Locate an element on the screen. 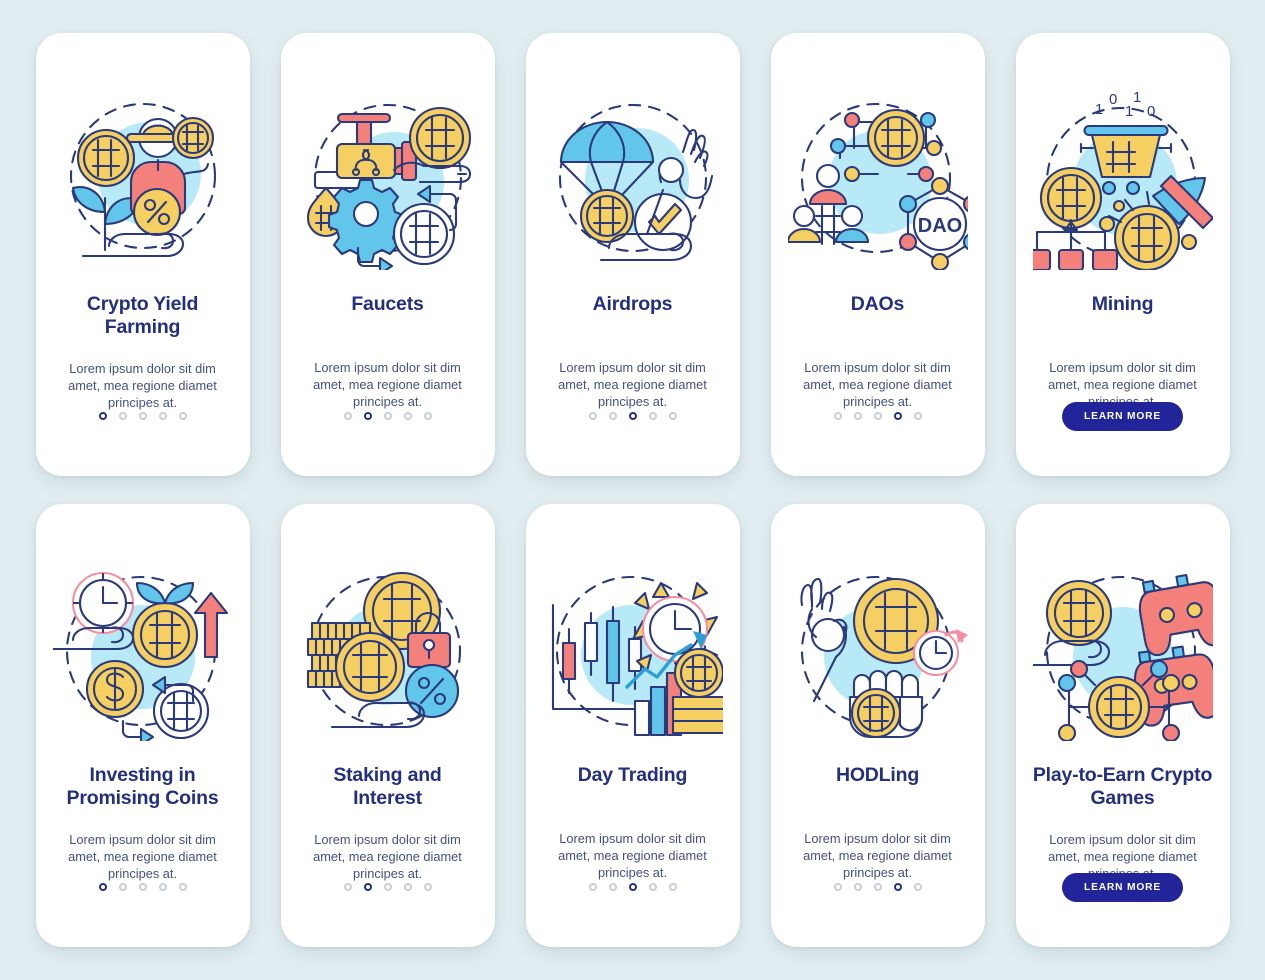  card-title: Faucets is located at coordinates (387, 304).